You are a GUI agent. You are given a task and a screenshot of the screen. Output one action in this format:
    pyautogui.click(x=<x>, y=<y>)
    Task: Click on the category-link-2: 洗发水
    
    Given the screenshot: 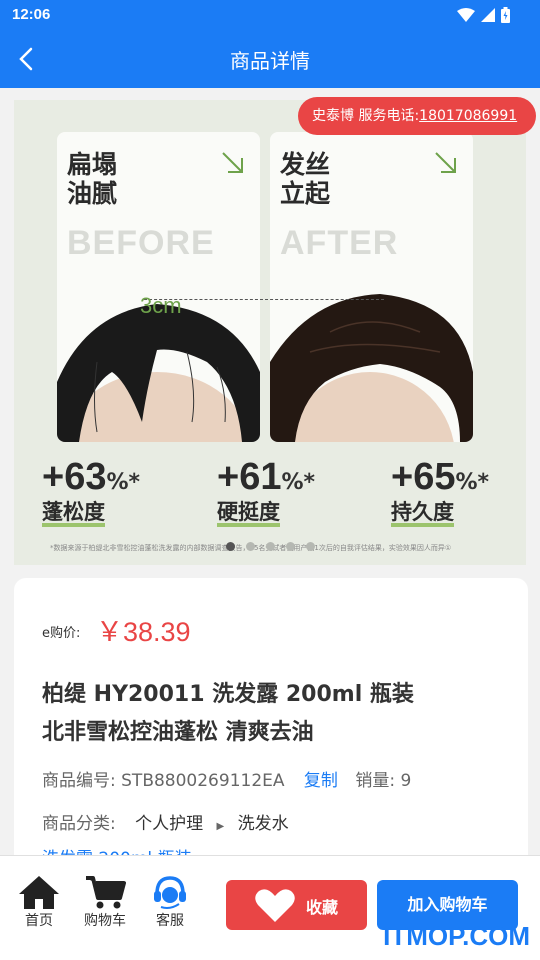 What is the action you would take?
    pyautogui.click(x=263, y=824)
    